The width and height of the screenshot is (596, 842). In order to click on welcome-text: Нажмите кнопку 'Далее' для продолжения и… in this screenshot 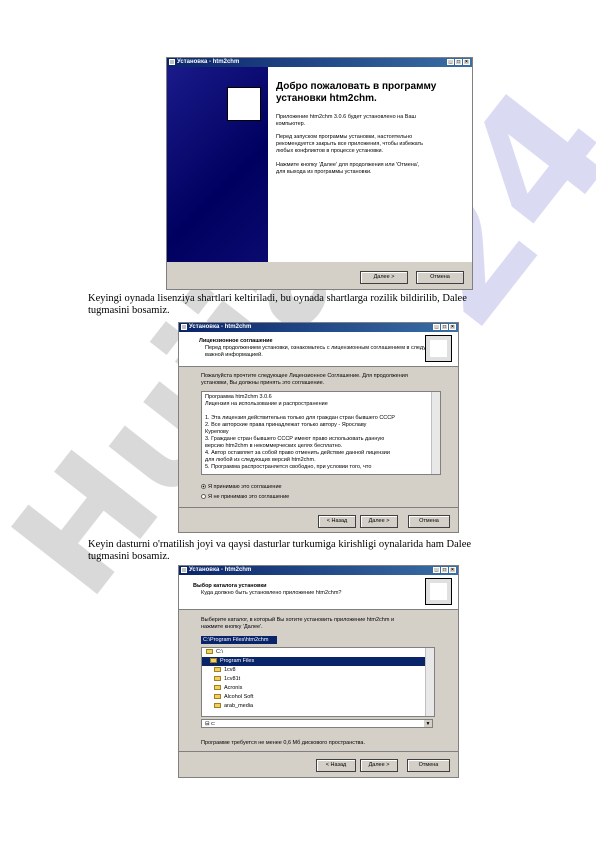, I will do `click(348, 165)`.